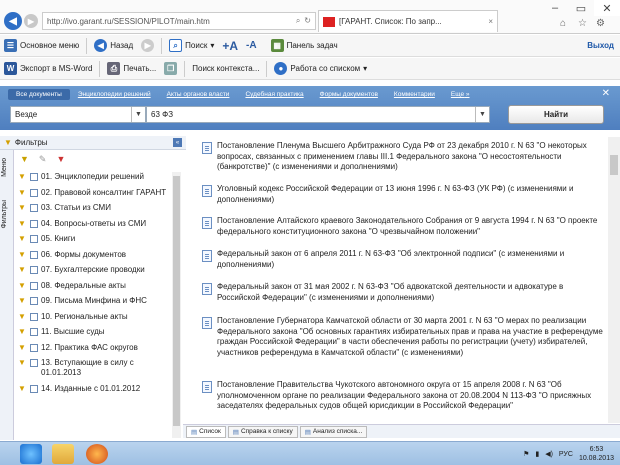 The image size is (620, 465). Describe the element at coordinates (490, 21) in the screenshot. I see `tab-close-icon: ×` at that location.